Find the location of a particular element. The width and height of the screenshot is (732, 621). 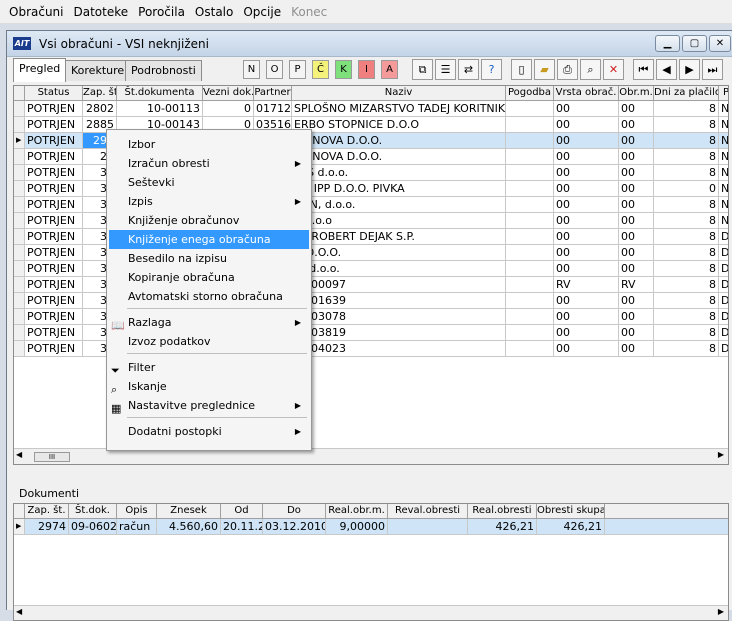

context-menu-item: Izvoz podatkov is located at coordinates (209, 341).